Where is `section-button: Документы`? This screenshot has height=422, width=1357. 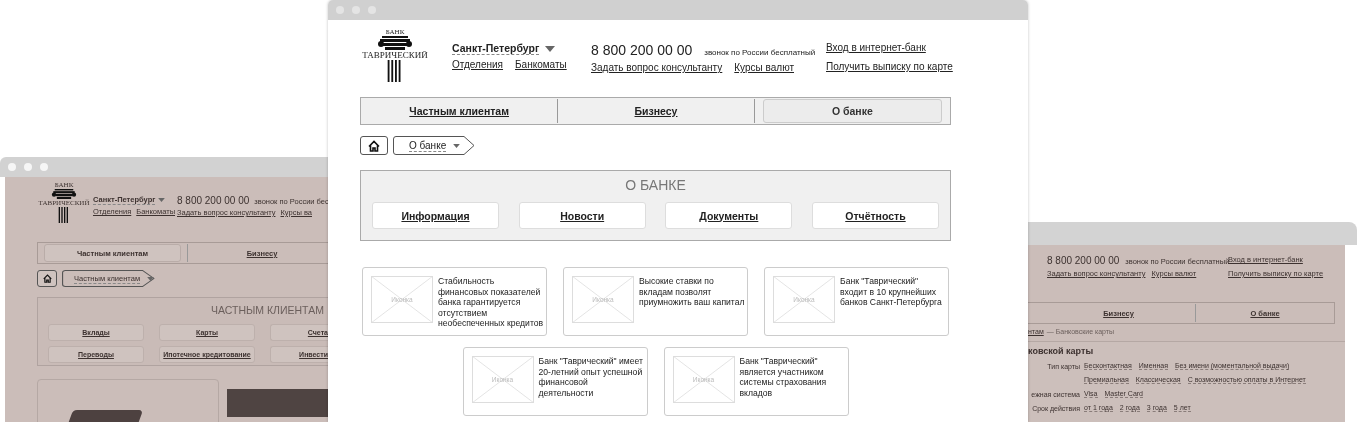
section-button: Документы is located at coordinates (729, 215).